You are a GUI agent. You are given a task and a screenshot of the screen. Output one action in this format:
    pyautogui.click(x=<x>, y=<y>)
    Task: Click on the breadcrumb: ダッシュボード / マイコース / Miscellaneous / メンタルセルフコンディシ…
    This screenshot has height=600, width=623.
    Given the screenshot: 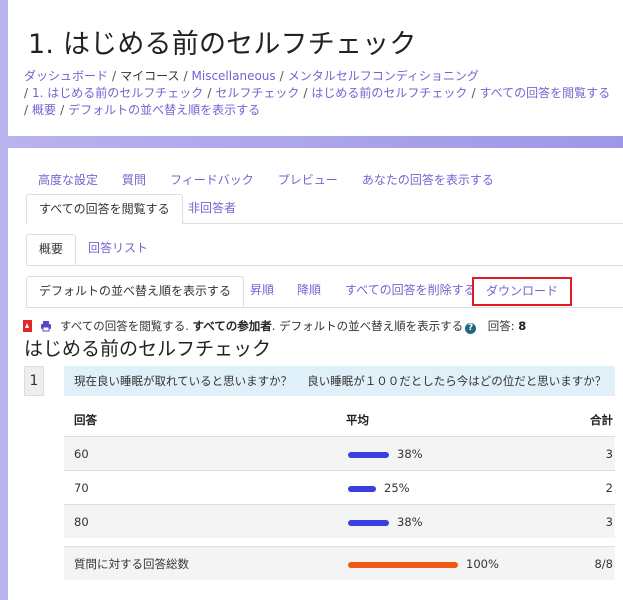 What is the action you would take?
    pyautogui.click(x=317, y=93)
    